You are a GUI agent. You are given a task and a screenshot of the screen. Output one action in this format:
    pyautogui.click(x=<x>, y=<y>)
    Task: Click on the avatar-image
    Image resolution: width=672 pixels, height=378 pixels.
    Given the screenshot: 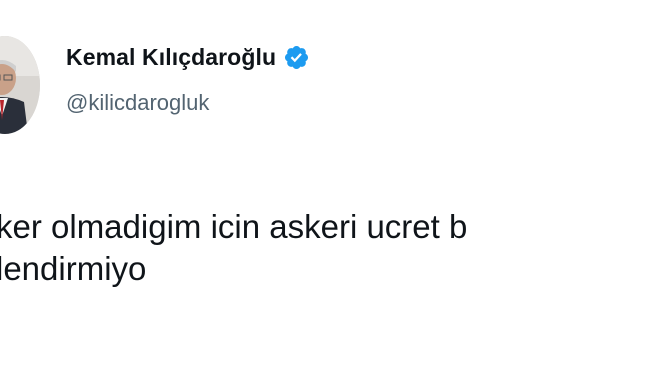 What is the action you would take?
    pyautogui.click(x=20, y=85)
    